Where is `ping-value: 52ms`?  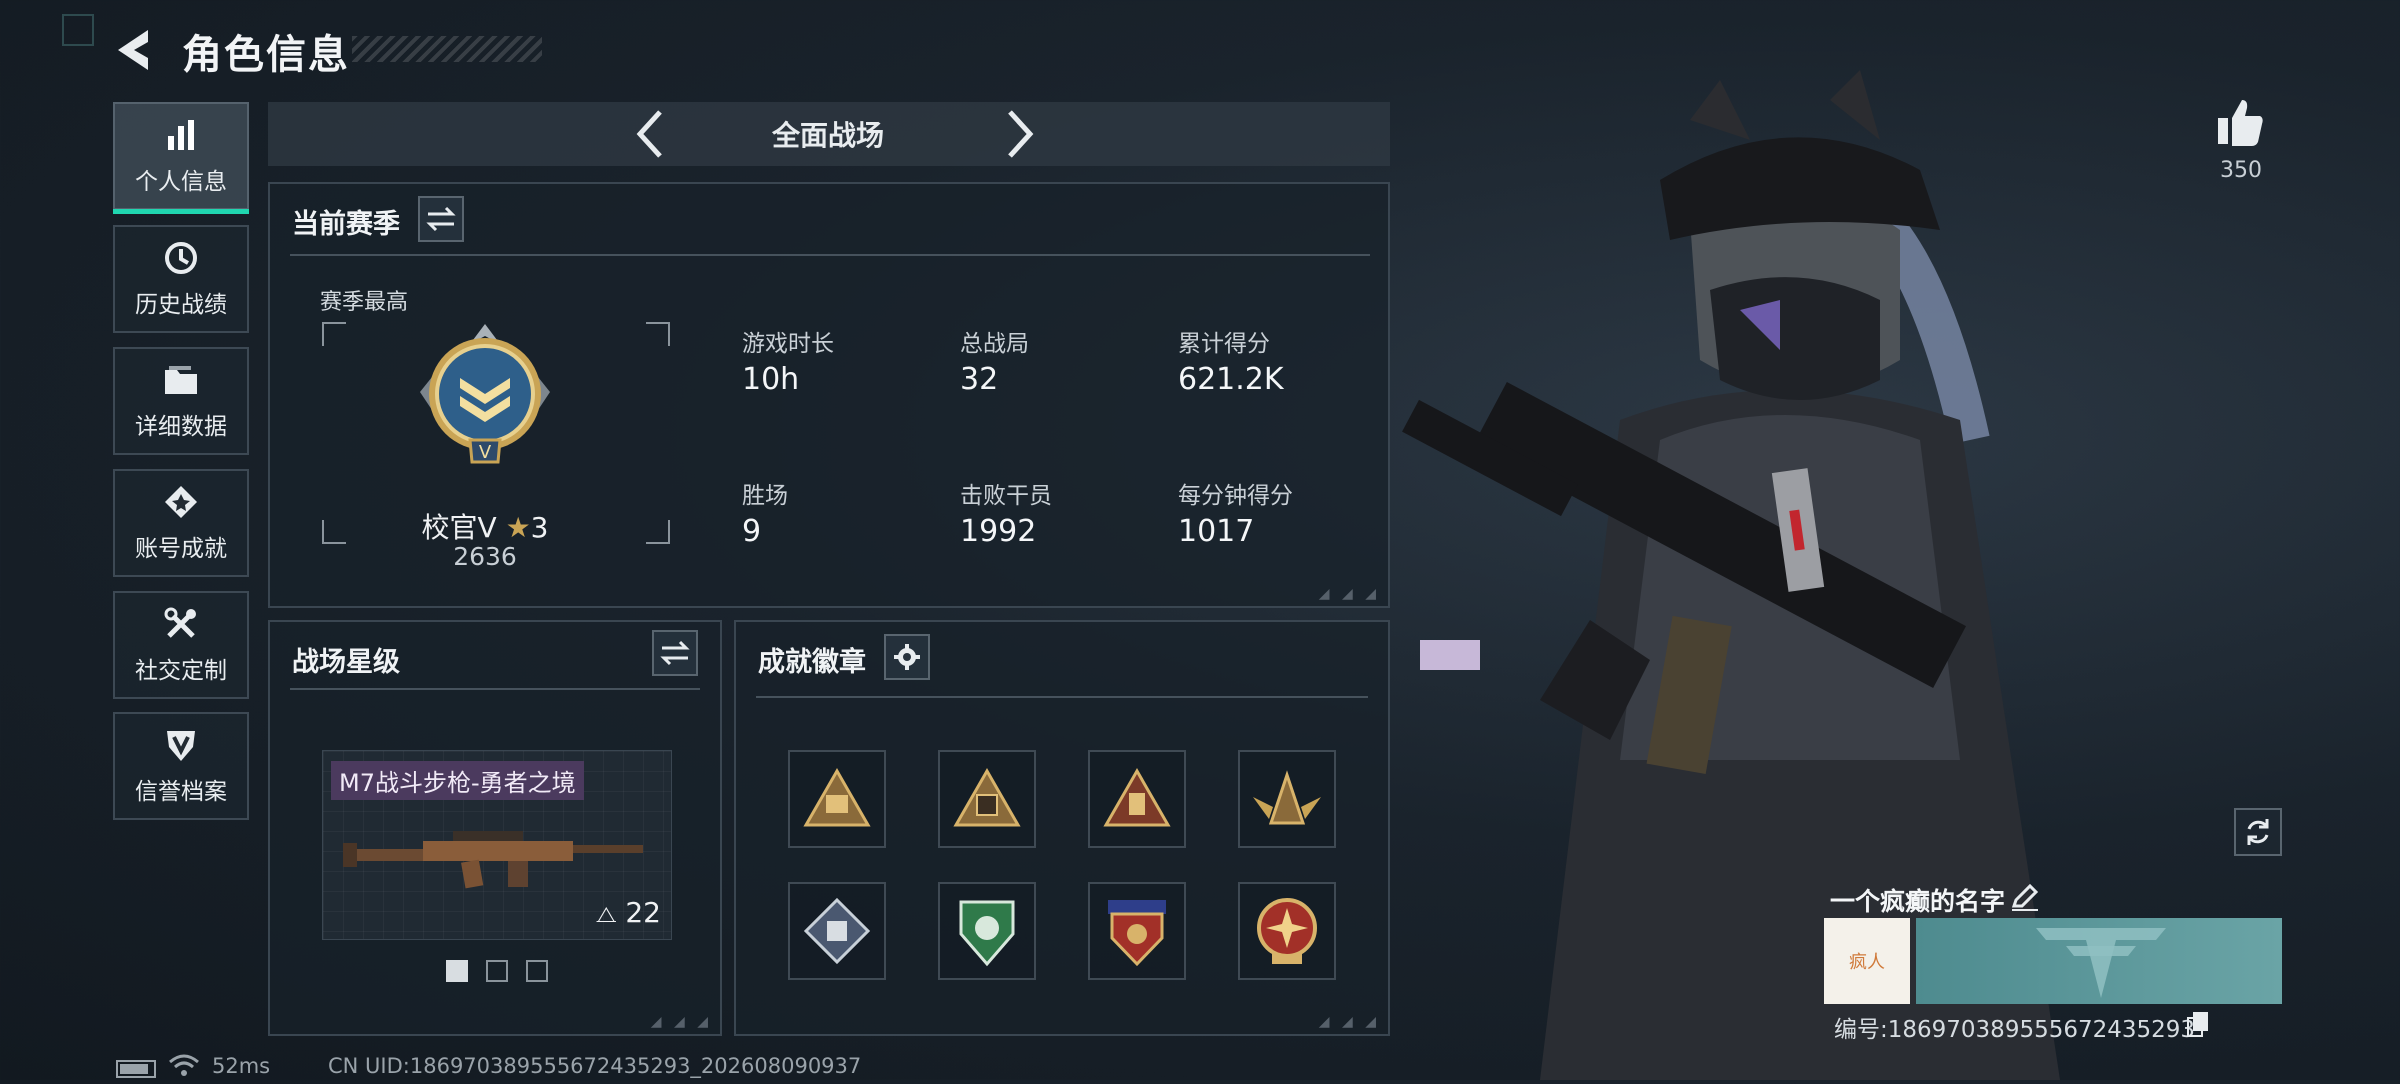
ping-value: 52ms is located at coordinates (241, 1066).